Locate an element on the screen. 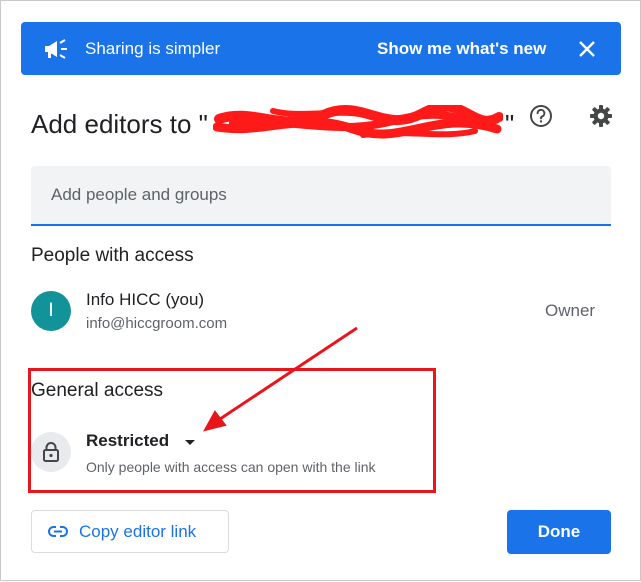  person-role: Owner is located at coordinates (570, 310).